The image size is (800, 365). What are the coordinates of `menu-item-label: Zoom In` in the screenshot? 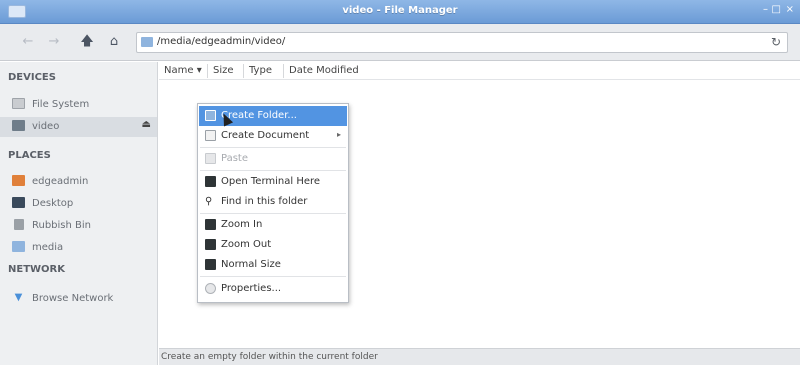 It's located at (242, 224).